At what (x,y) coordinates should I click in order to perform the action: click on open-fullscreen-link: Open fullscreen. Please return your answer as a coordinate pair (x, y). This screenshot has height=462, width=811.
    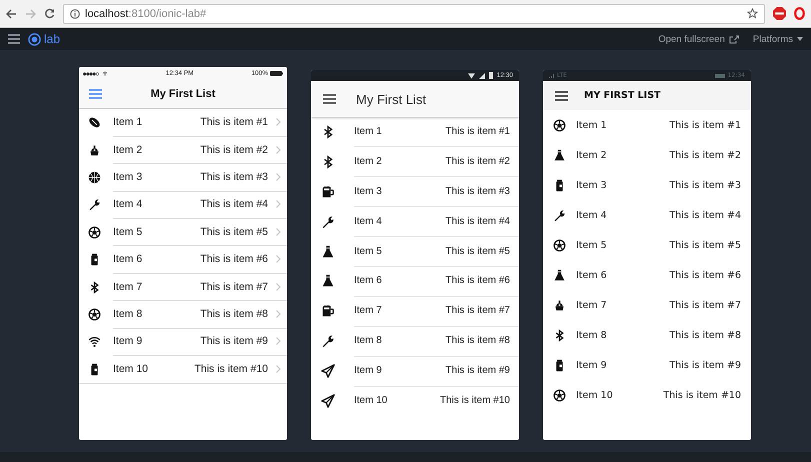
    Looking at the image, I should click on (698, 39).